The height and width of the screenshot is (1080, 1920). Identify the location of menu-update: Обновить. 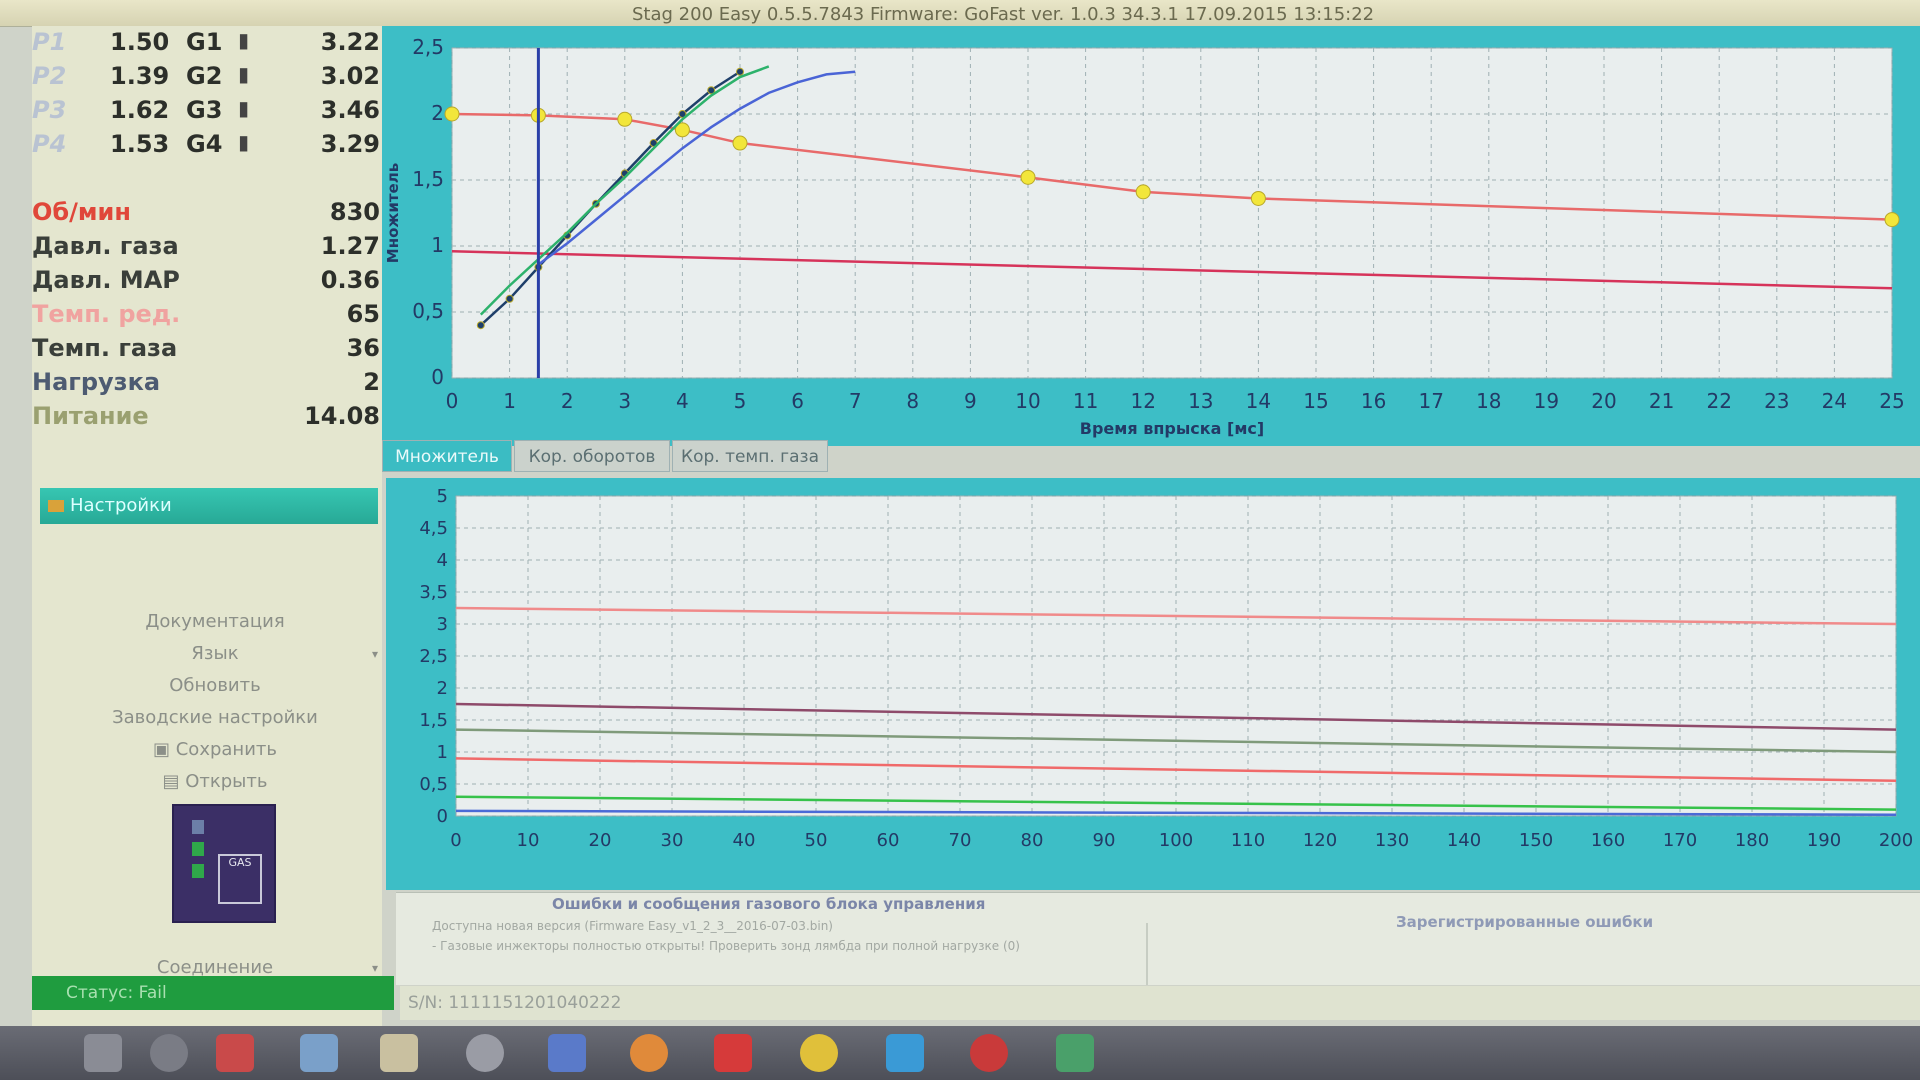
(215, 686).